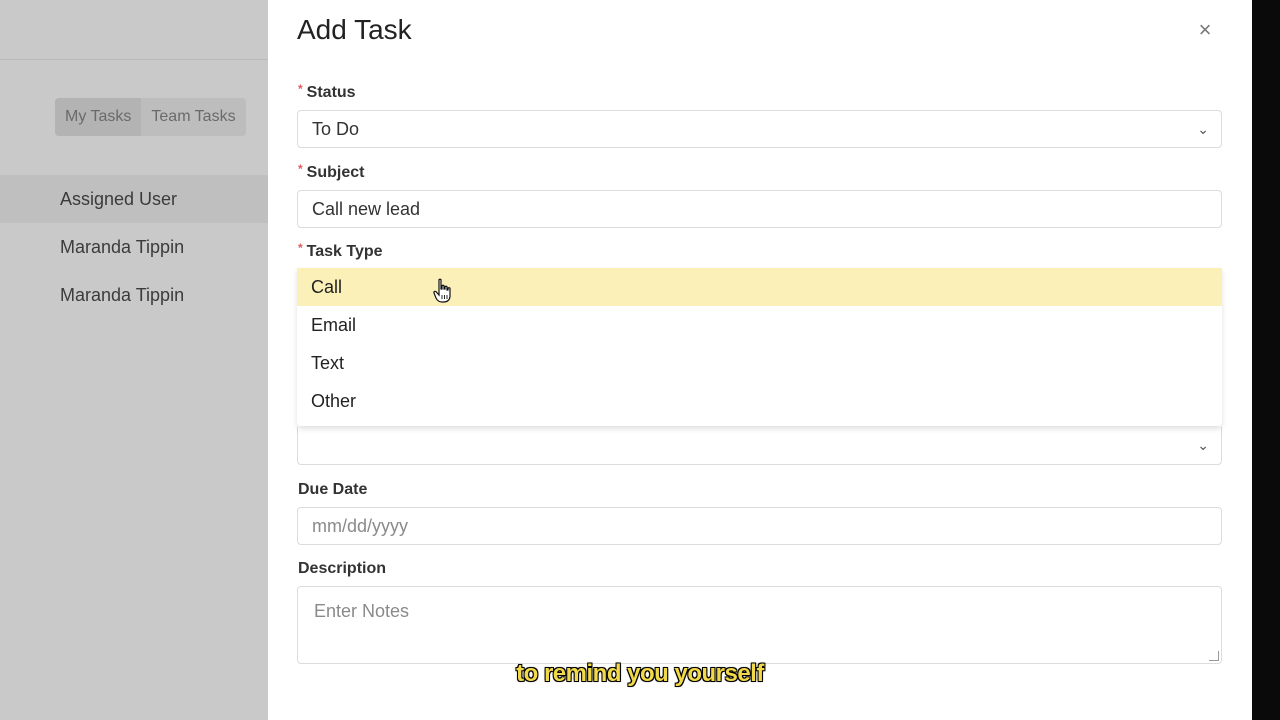  Describe the element at coordinates (1205, 30) in the screenshot. I see `close-icon: ×` at that location.